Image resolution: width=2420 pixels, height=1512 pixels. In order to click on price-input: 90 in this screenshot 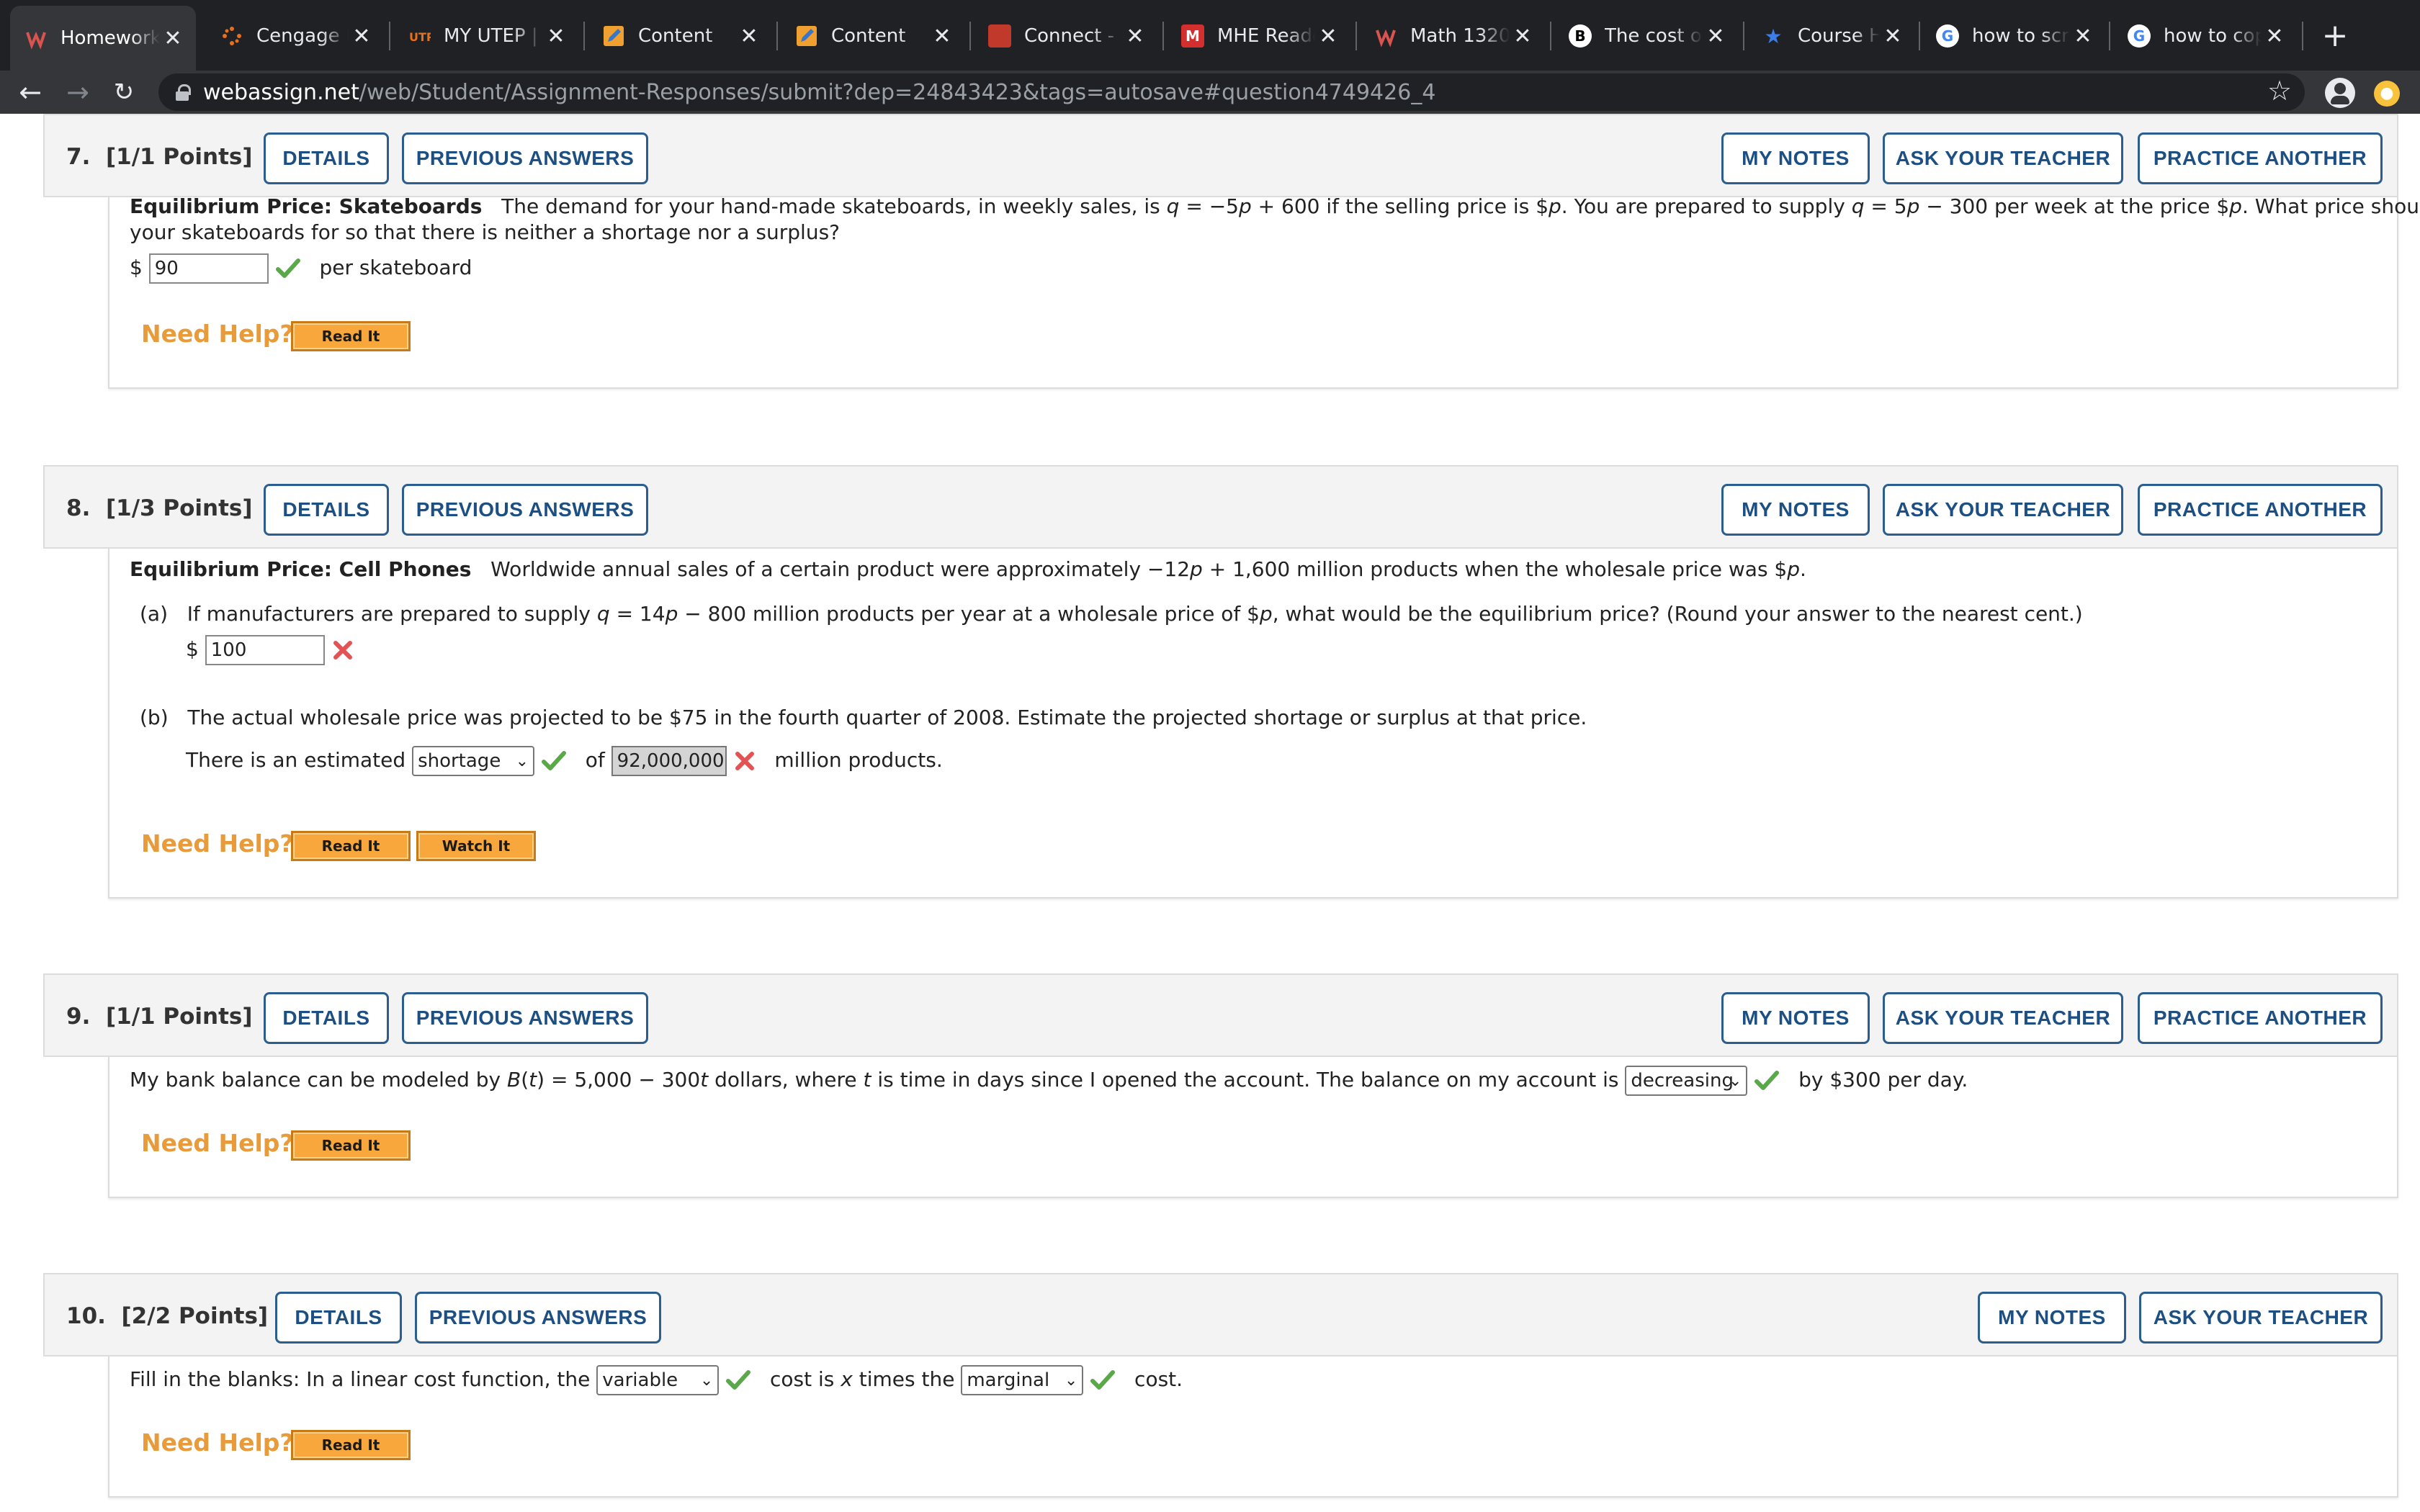, I will do `click(208, 268)`.